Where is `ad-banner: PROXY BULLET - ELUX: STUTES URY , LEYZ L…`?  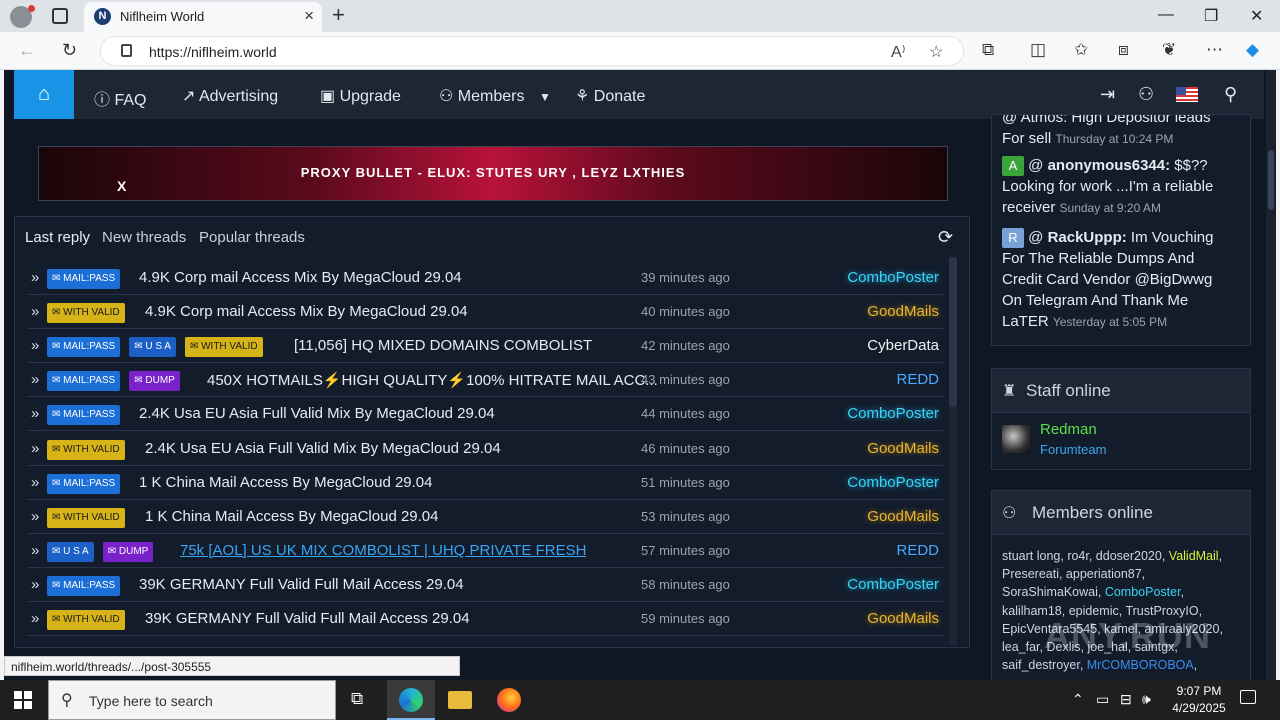
ad-banner: PROXY BULLET - ELUX: STUTES URY , LEYZ L… is located at coordinates (493, 173).